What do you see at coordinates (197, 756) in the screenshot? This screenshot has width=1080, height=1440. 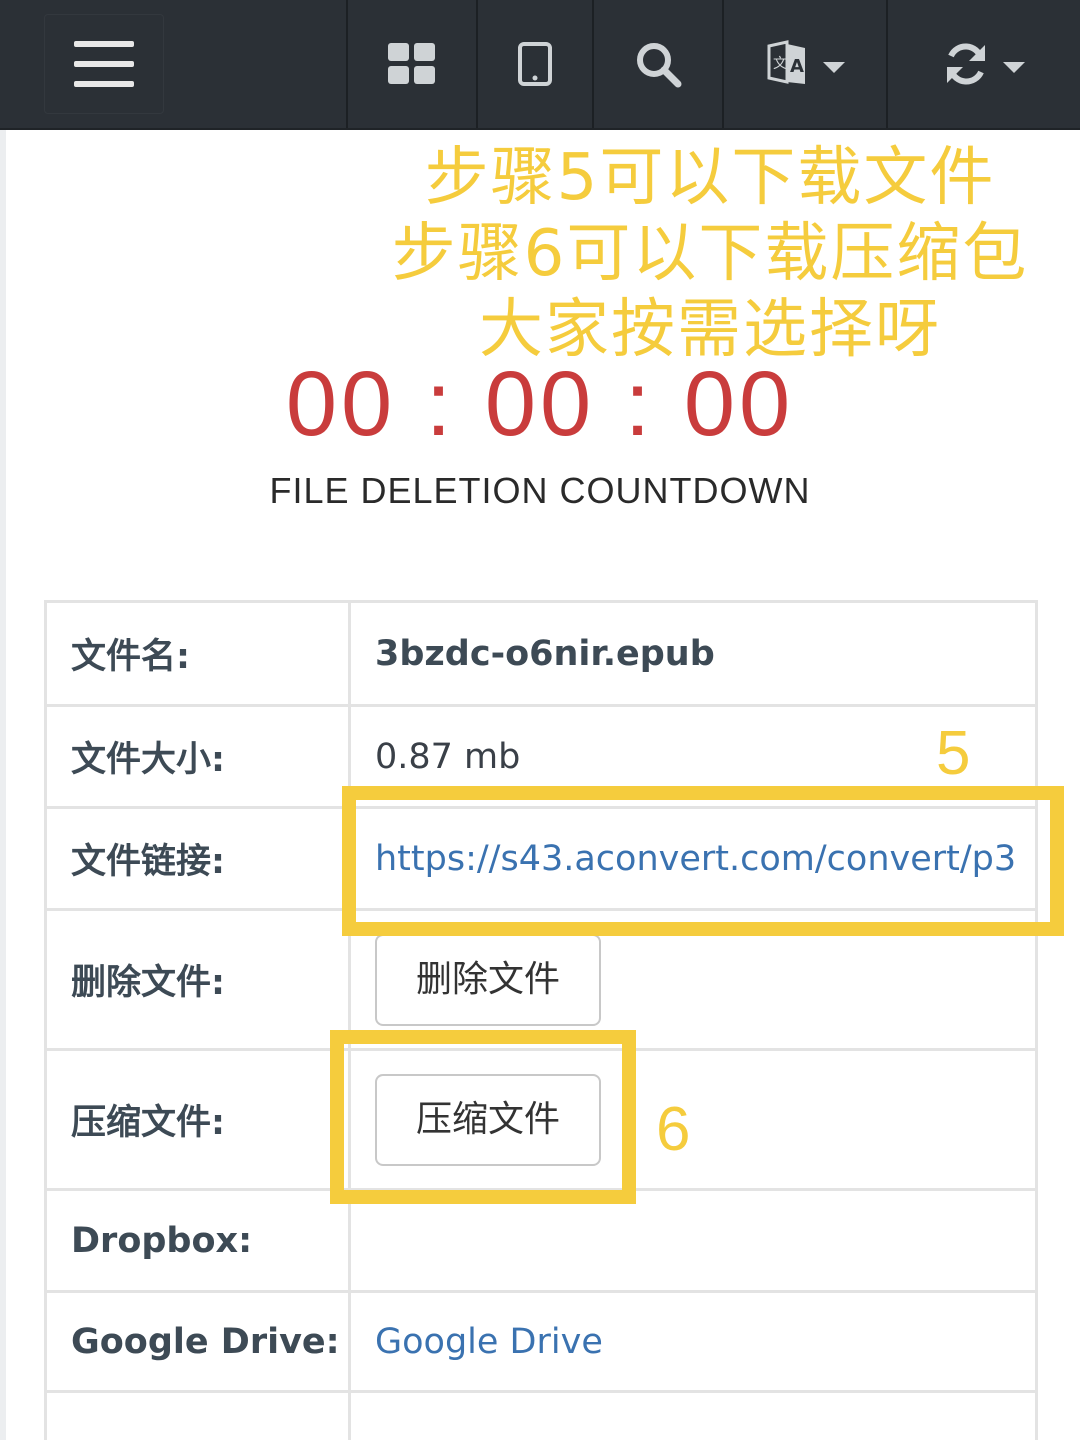 I see `file-size-label: 文件大小:` at bounding box center [197, 756].